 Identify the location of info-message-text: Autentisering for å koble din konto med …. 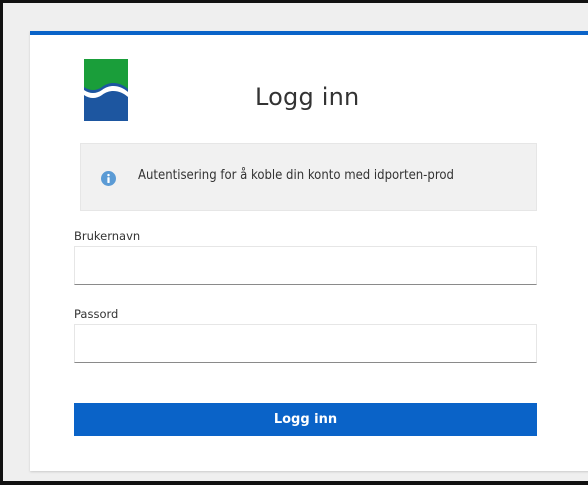
(296, 175).